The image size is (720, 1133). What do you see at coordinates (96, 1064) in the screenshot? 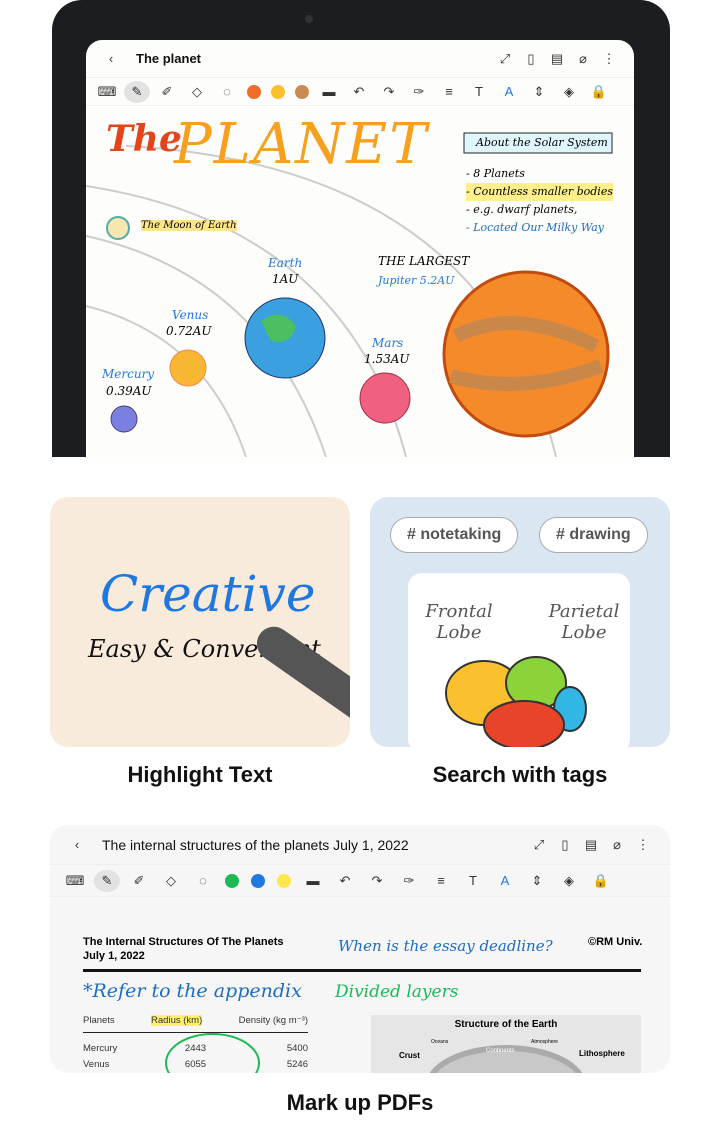
I see `cell: Venus` at bounding box center [96, 1064].